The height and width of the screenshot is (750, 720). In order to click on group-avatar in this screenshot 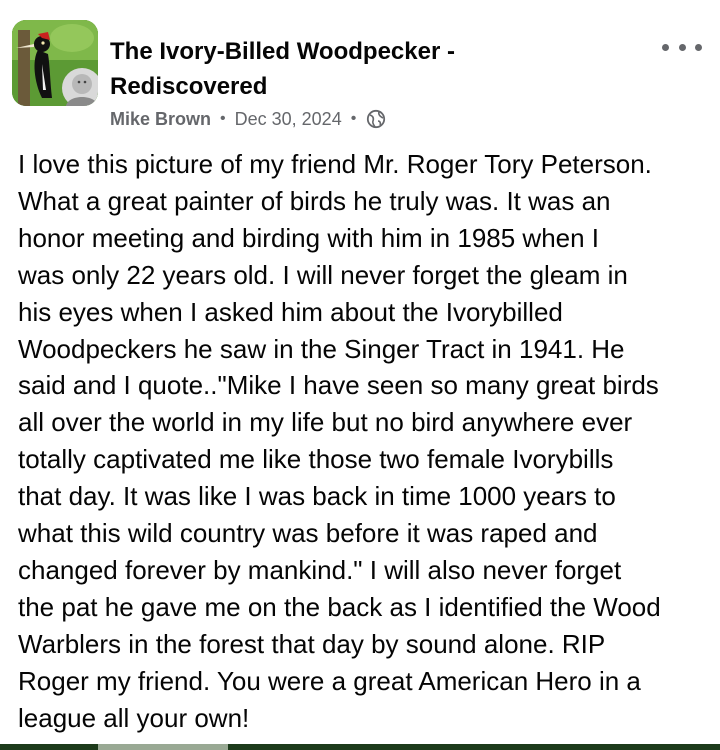, I will do `click(55, 63)`.